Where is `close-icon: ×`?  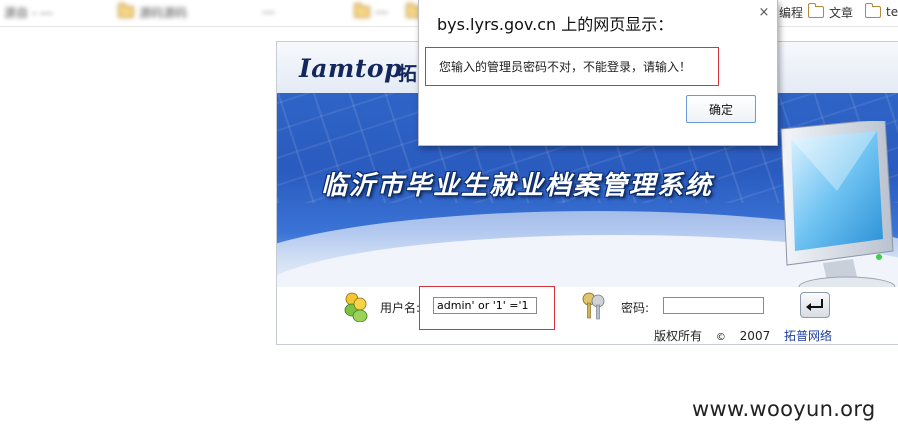
close-icon: × is located at coordinates (764, 13).